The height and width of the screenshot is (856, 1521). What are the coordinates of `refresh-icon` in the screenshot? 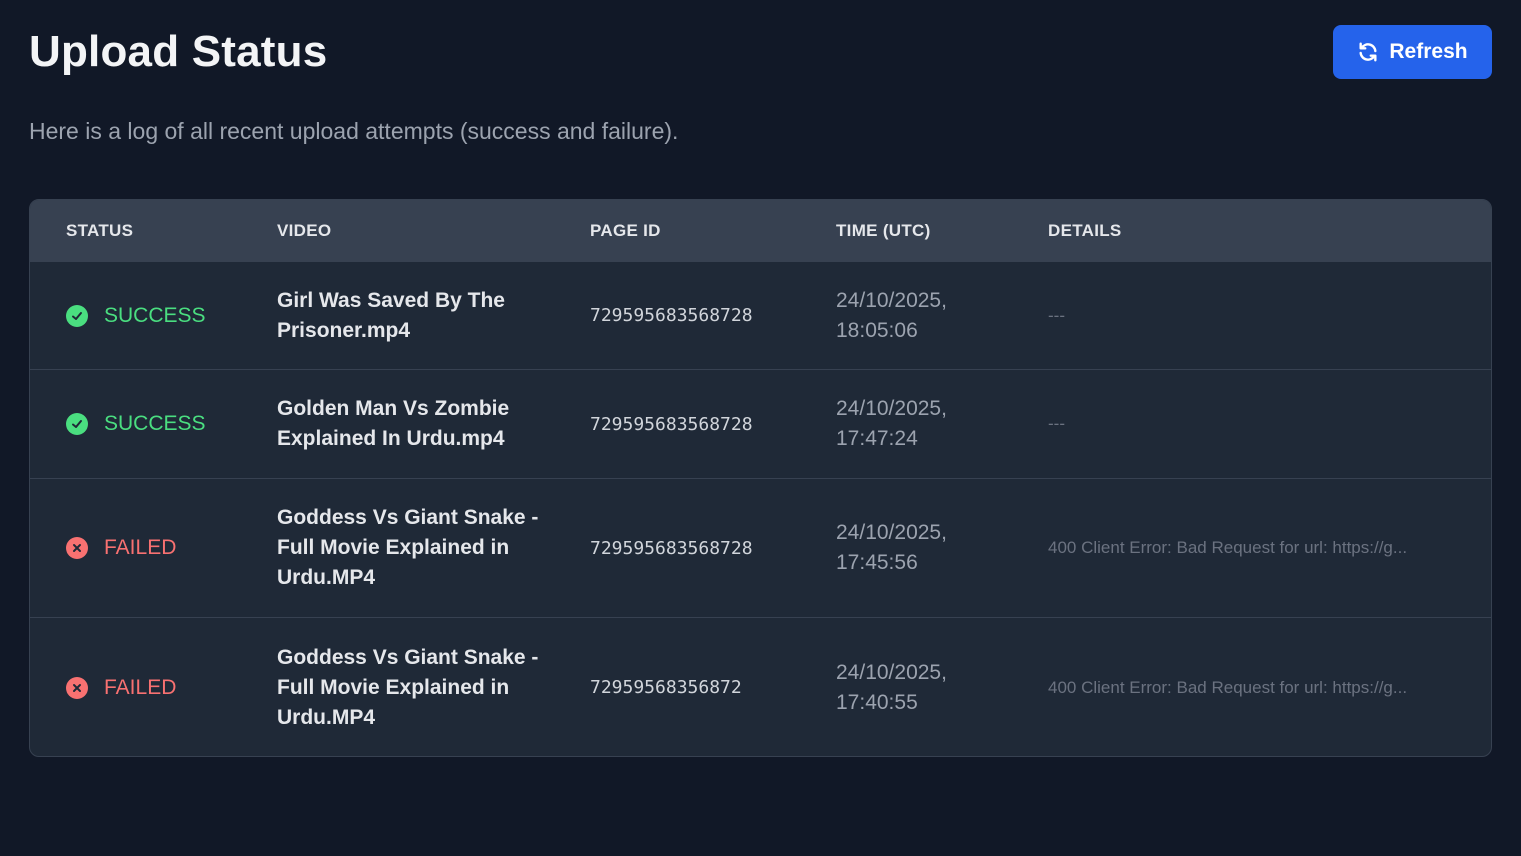 It's located at (1368, 52).